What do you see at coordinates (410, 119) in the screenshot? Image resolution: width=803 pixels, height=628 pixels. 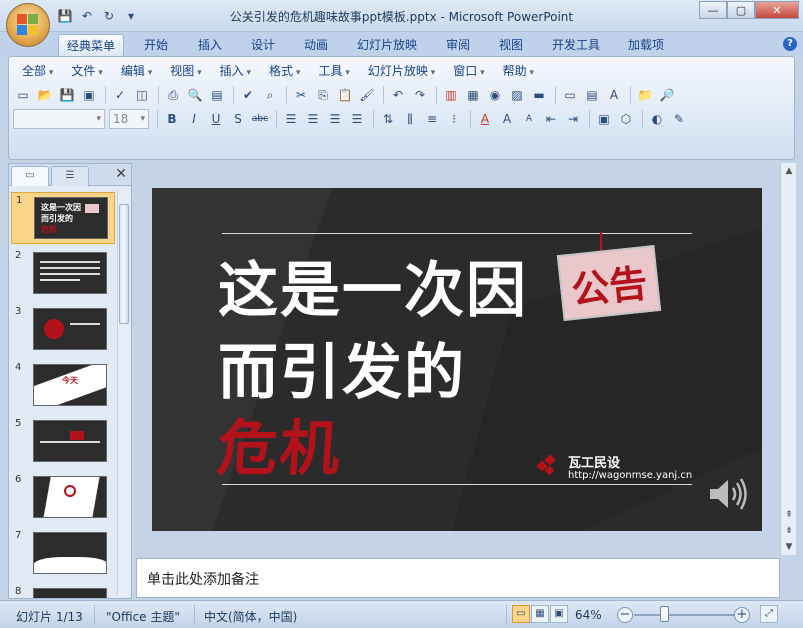 I see `columns-icon: ⫼` at bounding box center [410, 119].